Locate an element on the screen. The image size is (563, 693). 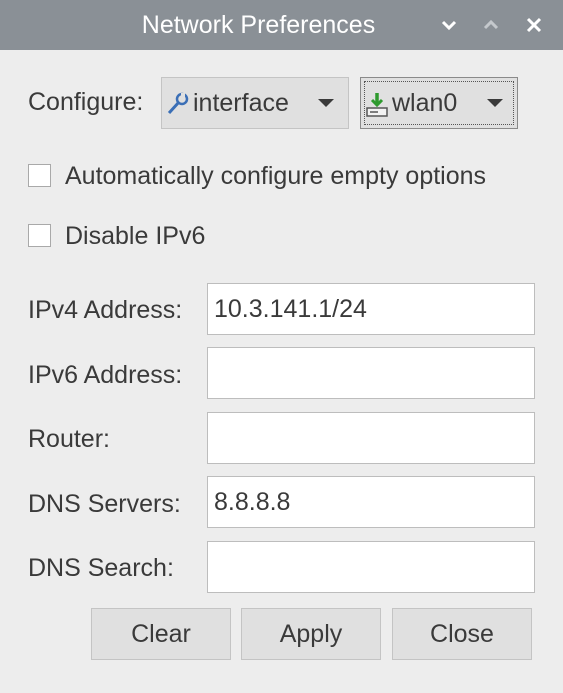
close-button: Close is located at coordinates (462, 634).